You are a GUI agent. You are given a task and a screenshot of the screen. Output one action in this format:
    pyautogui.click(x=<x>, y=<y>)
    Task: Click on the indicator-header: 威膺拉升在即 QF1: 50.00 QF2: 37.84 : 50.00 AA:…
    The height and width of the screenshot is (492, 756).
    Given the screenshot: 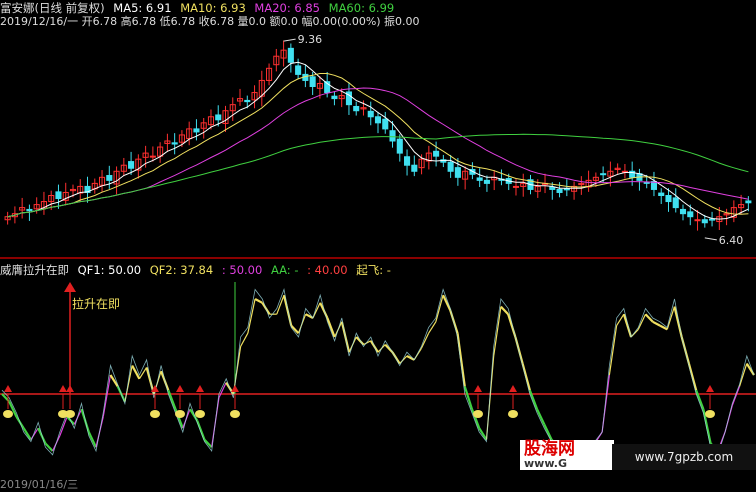 What is the action you would take?
    pyautogui.click(x=198, y=270)
    